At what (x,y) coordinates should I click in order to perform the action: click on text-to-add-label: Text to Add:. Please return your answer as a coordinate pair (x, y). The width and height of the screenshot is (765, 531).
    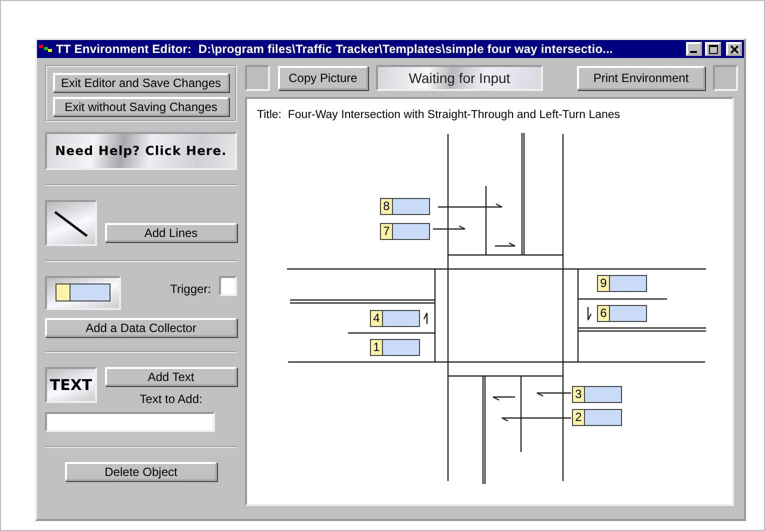
    Looking at the image, I should click on (171, 399).